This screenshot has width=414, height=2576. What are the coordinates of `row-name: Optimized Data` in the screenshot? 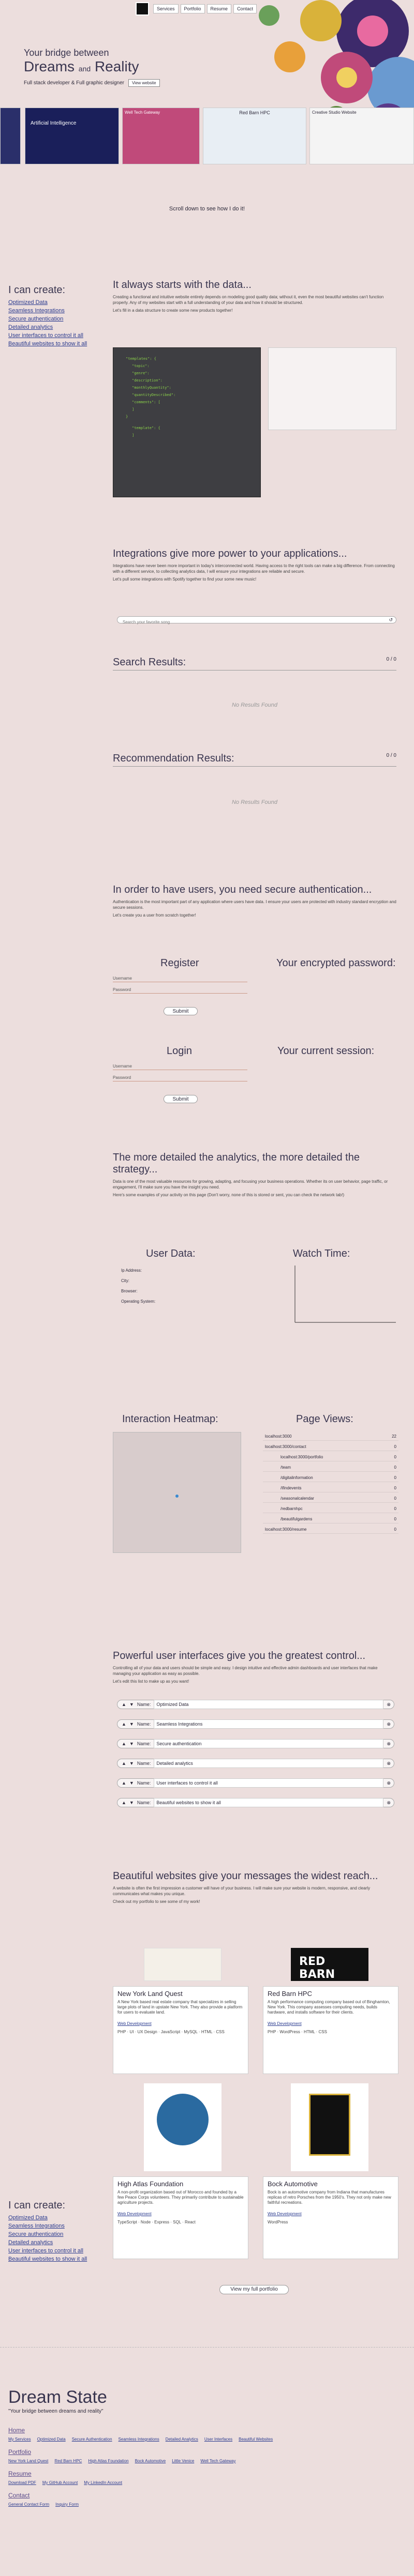 It's located at (268, 1704).